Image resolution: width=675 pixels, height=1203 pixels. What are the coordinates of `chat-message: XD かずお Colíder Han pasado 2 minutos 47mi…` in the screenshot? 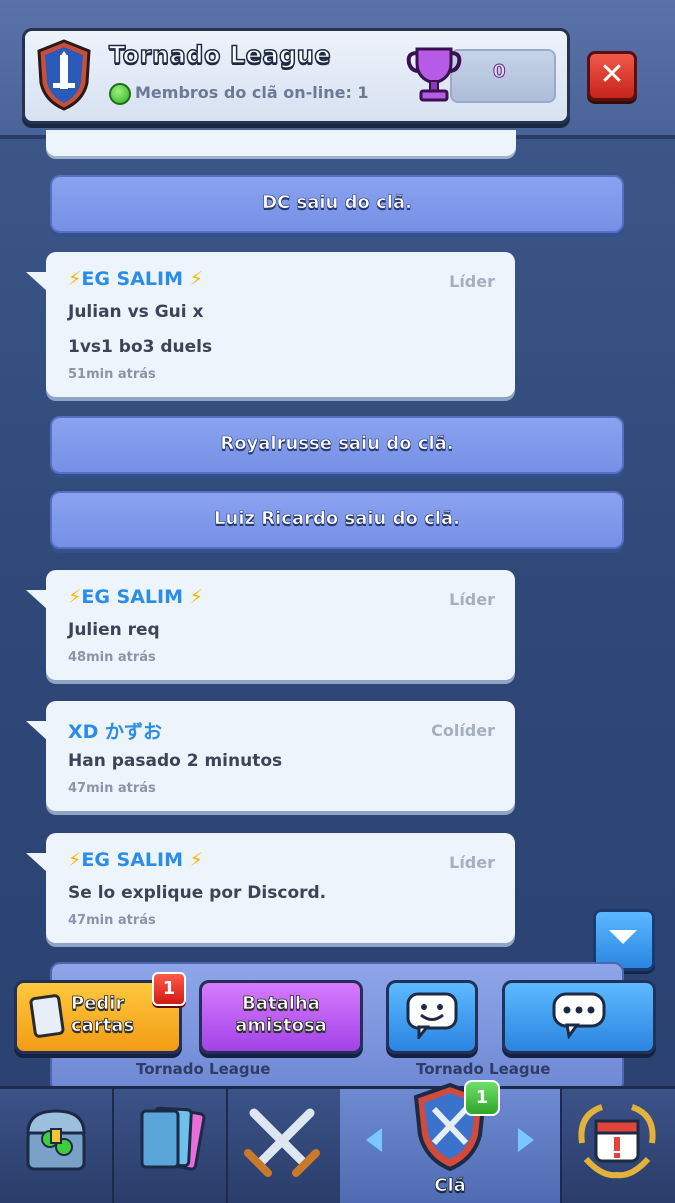 It's located at (270, 756).